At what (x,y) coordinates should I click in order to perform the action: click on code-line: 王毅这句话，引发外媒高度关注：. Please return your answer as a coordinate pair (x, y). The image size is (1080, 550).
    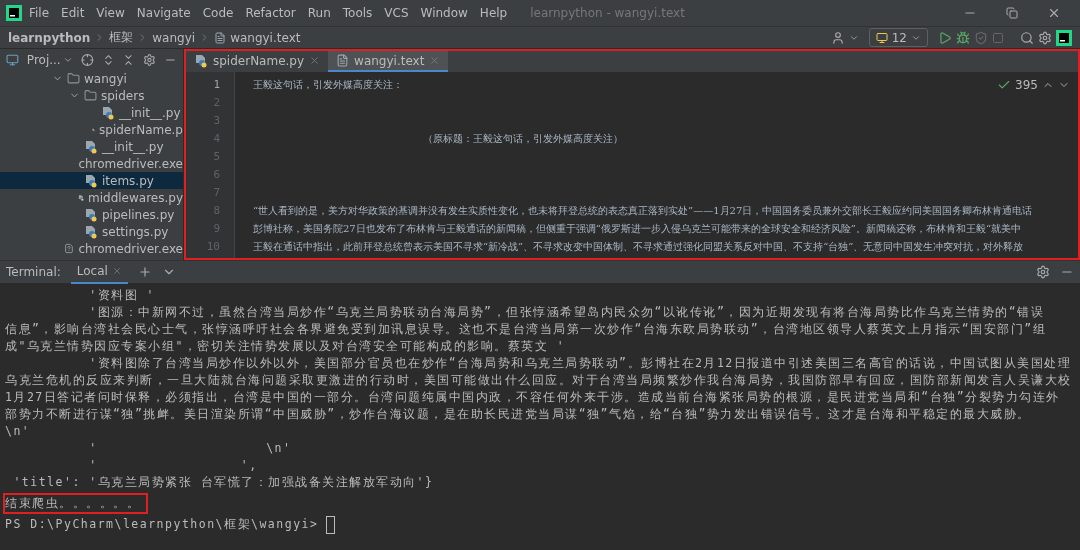
    Looking at the image, I should click on (328, 85).